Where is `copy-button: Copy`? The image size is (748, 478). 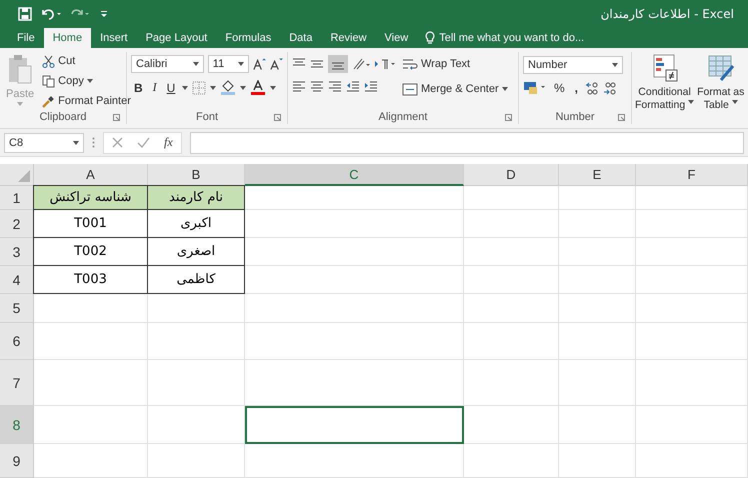
copy-button: Copy is located at coordinates (86, 81).